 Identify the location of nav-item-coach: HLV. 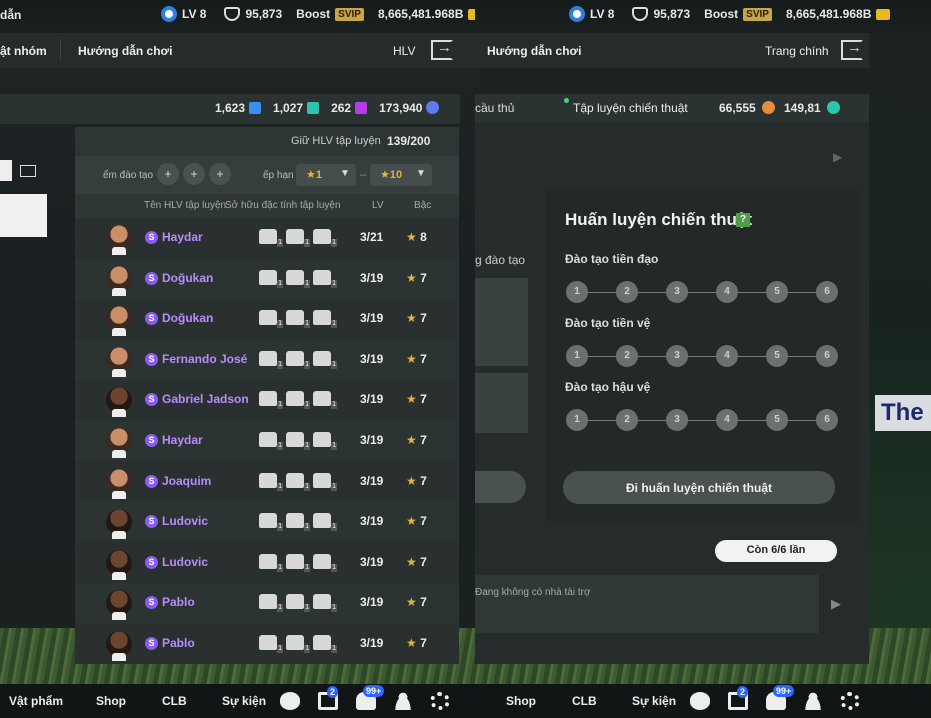
(404, 51).